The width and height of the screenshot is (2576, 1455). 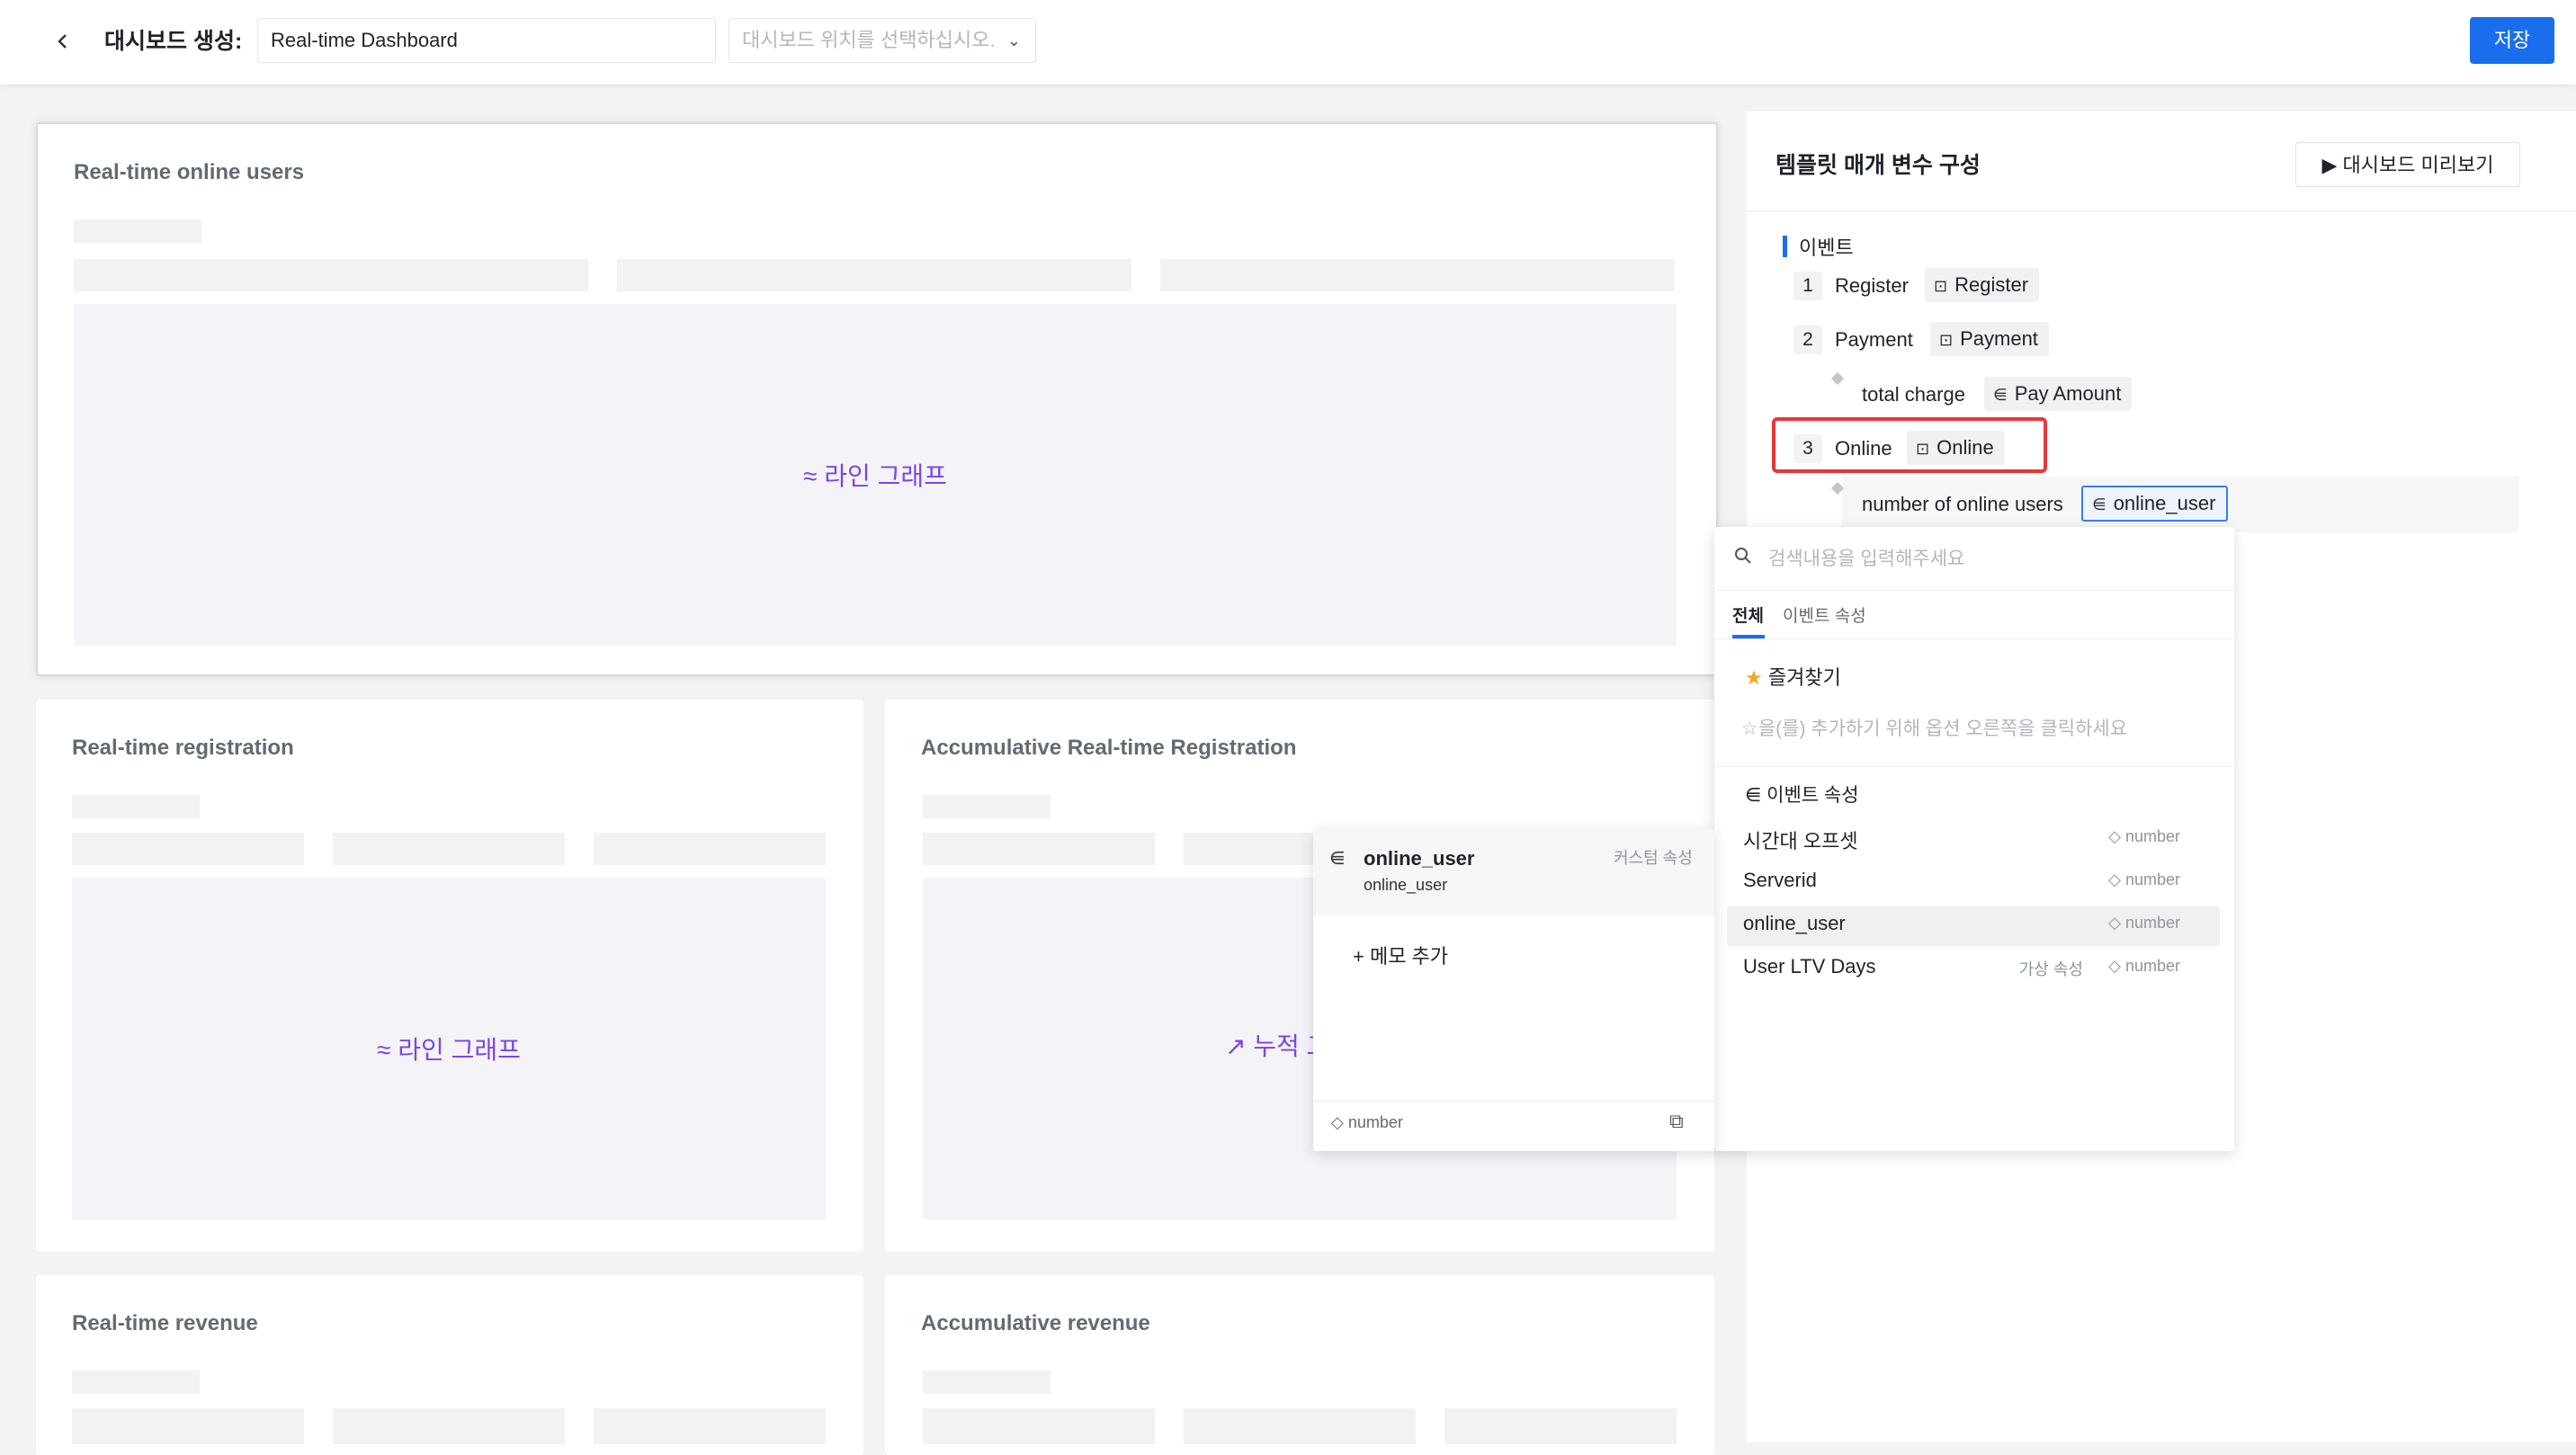 I want to click on group-header-event-properties: ⋹ 이벤트 속성, so click(x=1802, y=795).